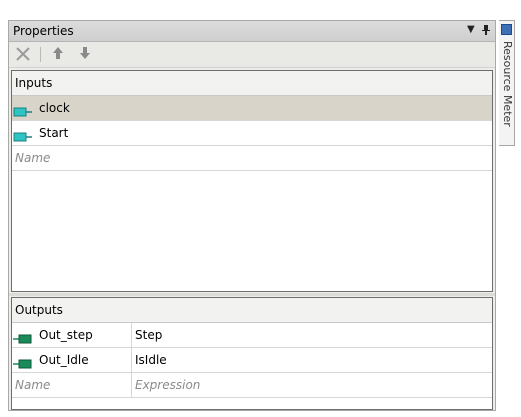  What do you see at coordinates (471, 29) in the screenshot?
I see `dropdown-arrow-icon: ▼` at bounding box center [471, 29].